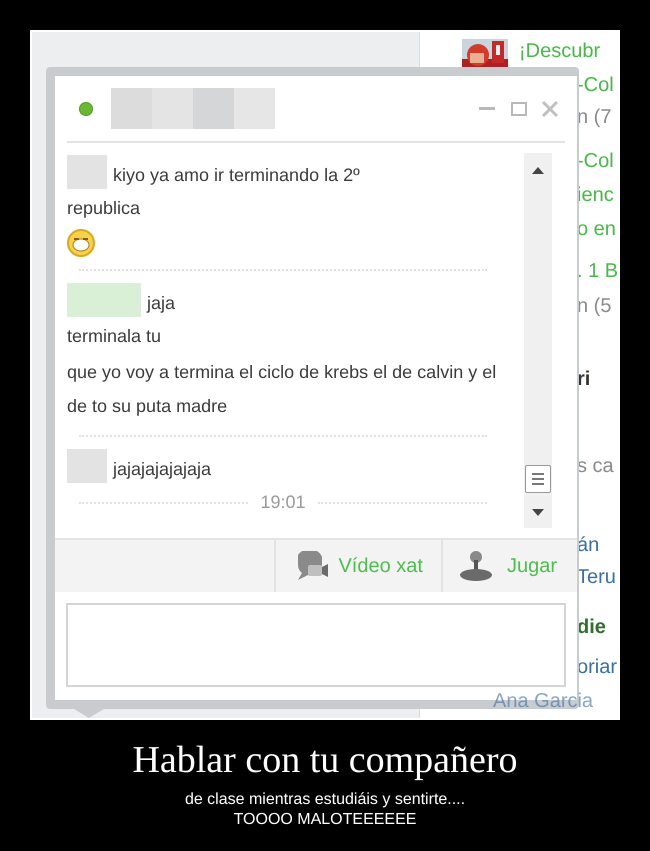 This screenshot has width=650, height=851. I want to click on sidebar-text: die, so click(591, 627).